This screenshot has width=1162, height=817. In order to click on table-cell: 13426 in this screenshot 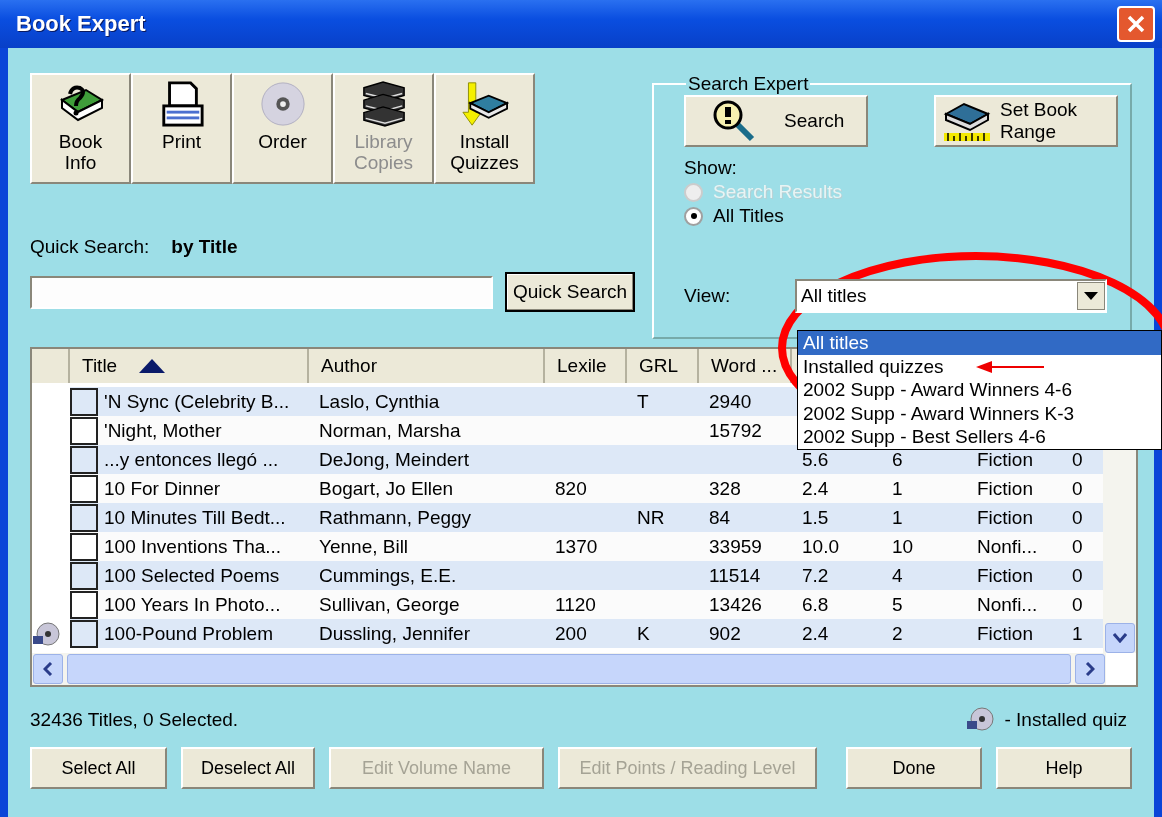, I will do `click(735, 604)`.